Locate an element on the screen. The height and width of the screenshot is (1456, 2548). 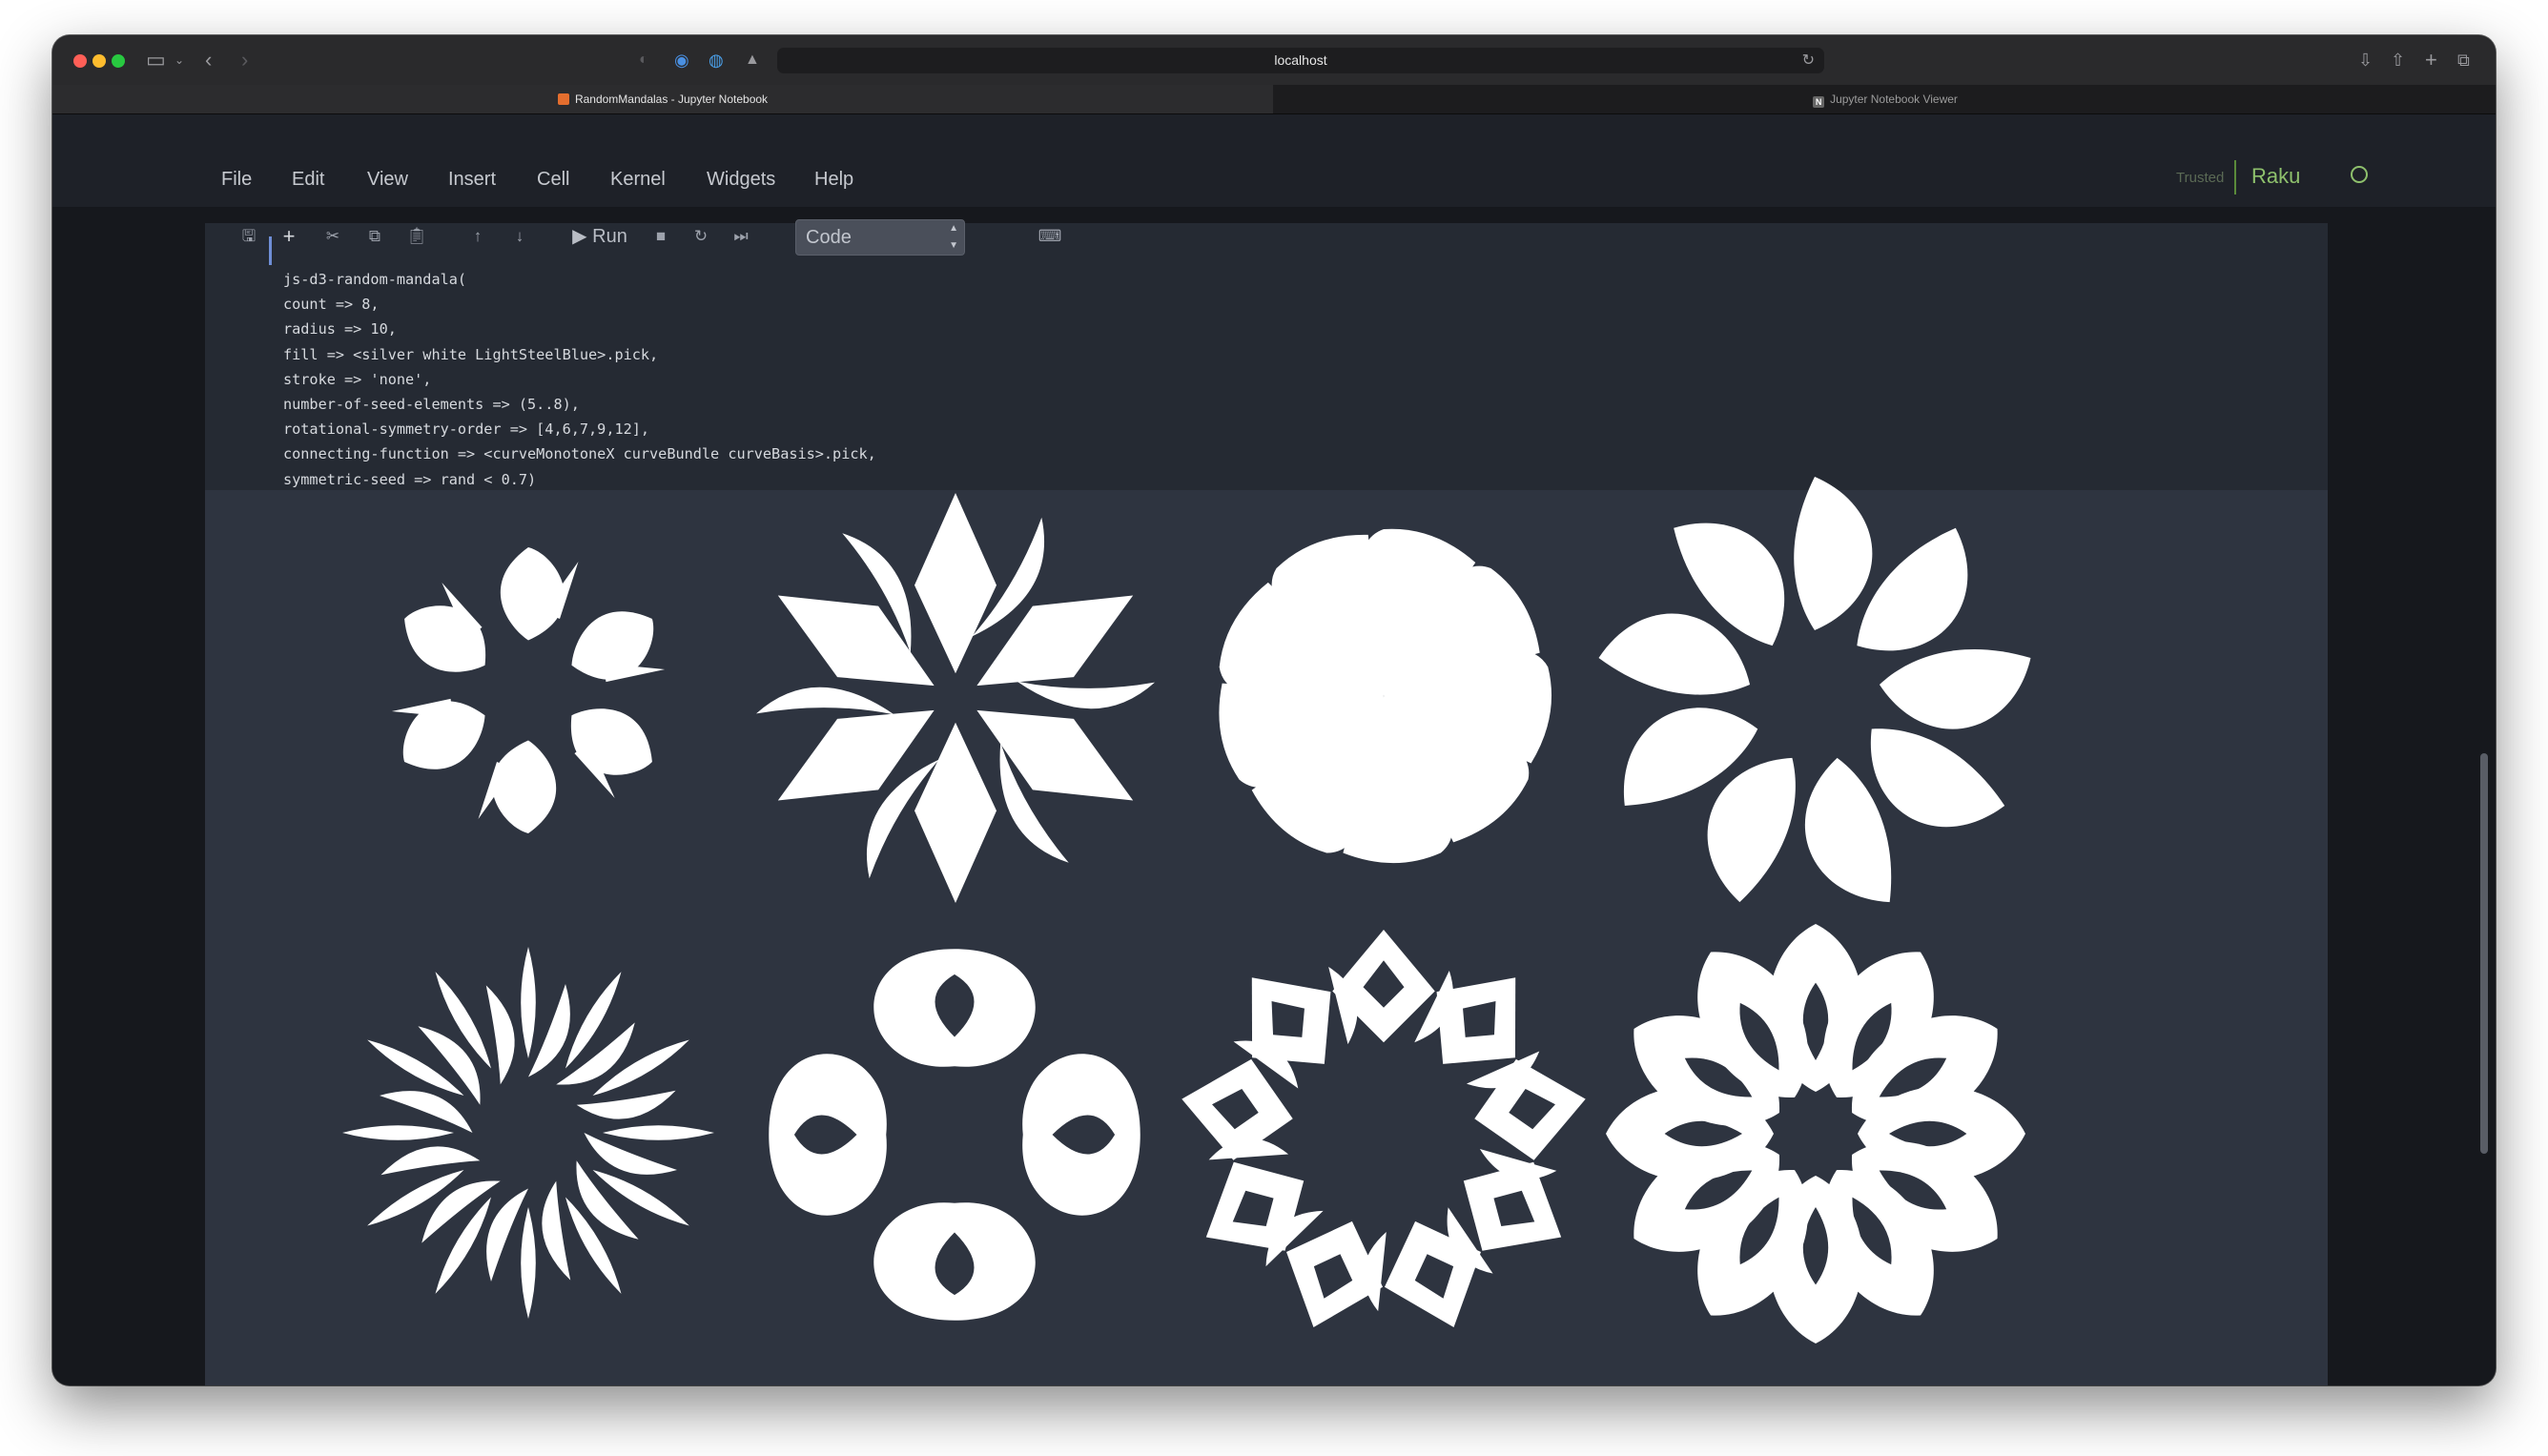
tab-label: Jupyter Notebook Viewer is located at coordinates (1894, 99).